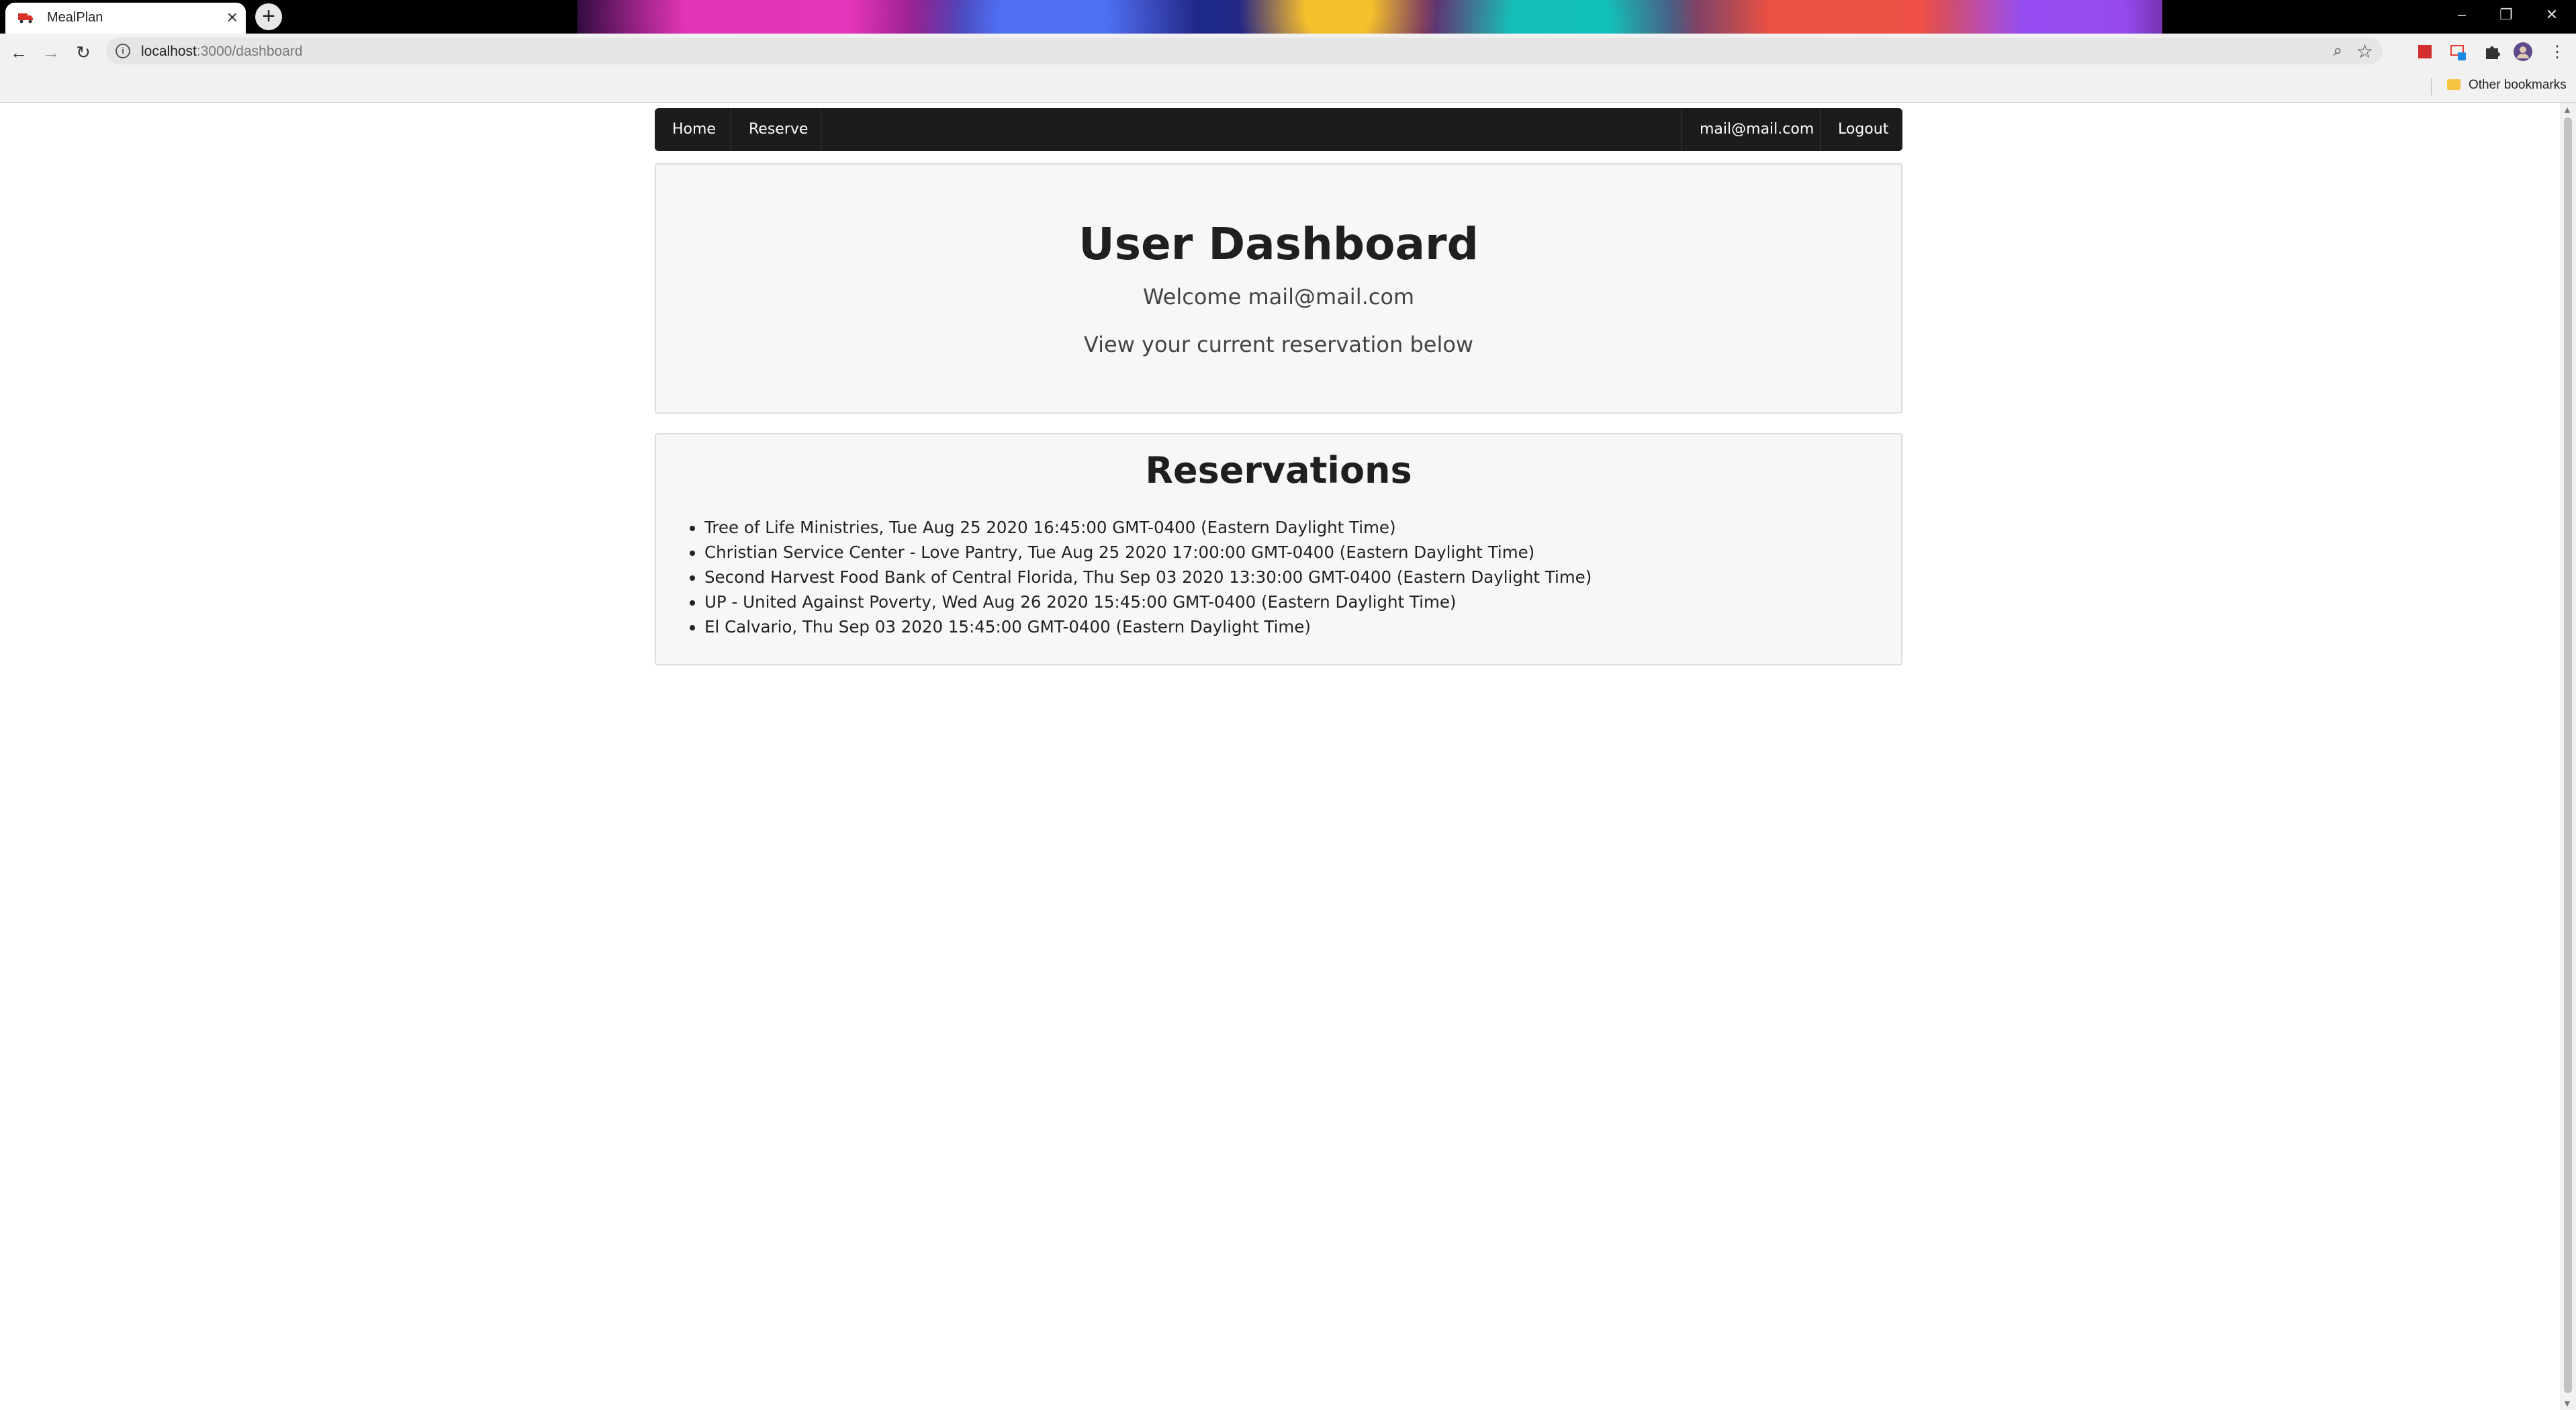 Image resolution: width=2576 pixels, height=1410 pixels. Describe the element at coordinates (1278, 470) in the screenshot. I see `reservations-title: Reservations` at that location.